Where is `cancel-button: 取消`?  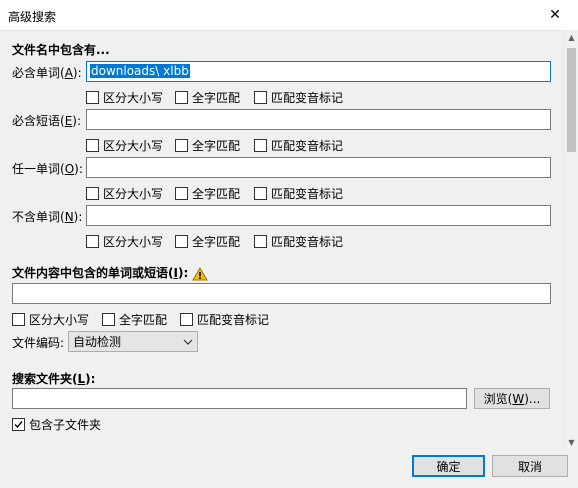
cancel-button: 取消 is located at coordinates (530, 466).